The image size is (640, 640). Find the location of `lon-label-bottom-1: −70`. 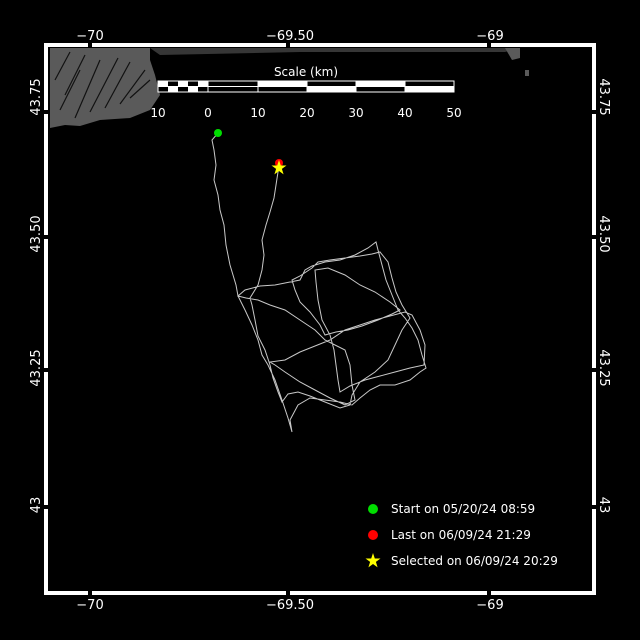

lon-label-bottom-1: −70 is located at coordinates (89, 605).